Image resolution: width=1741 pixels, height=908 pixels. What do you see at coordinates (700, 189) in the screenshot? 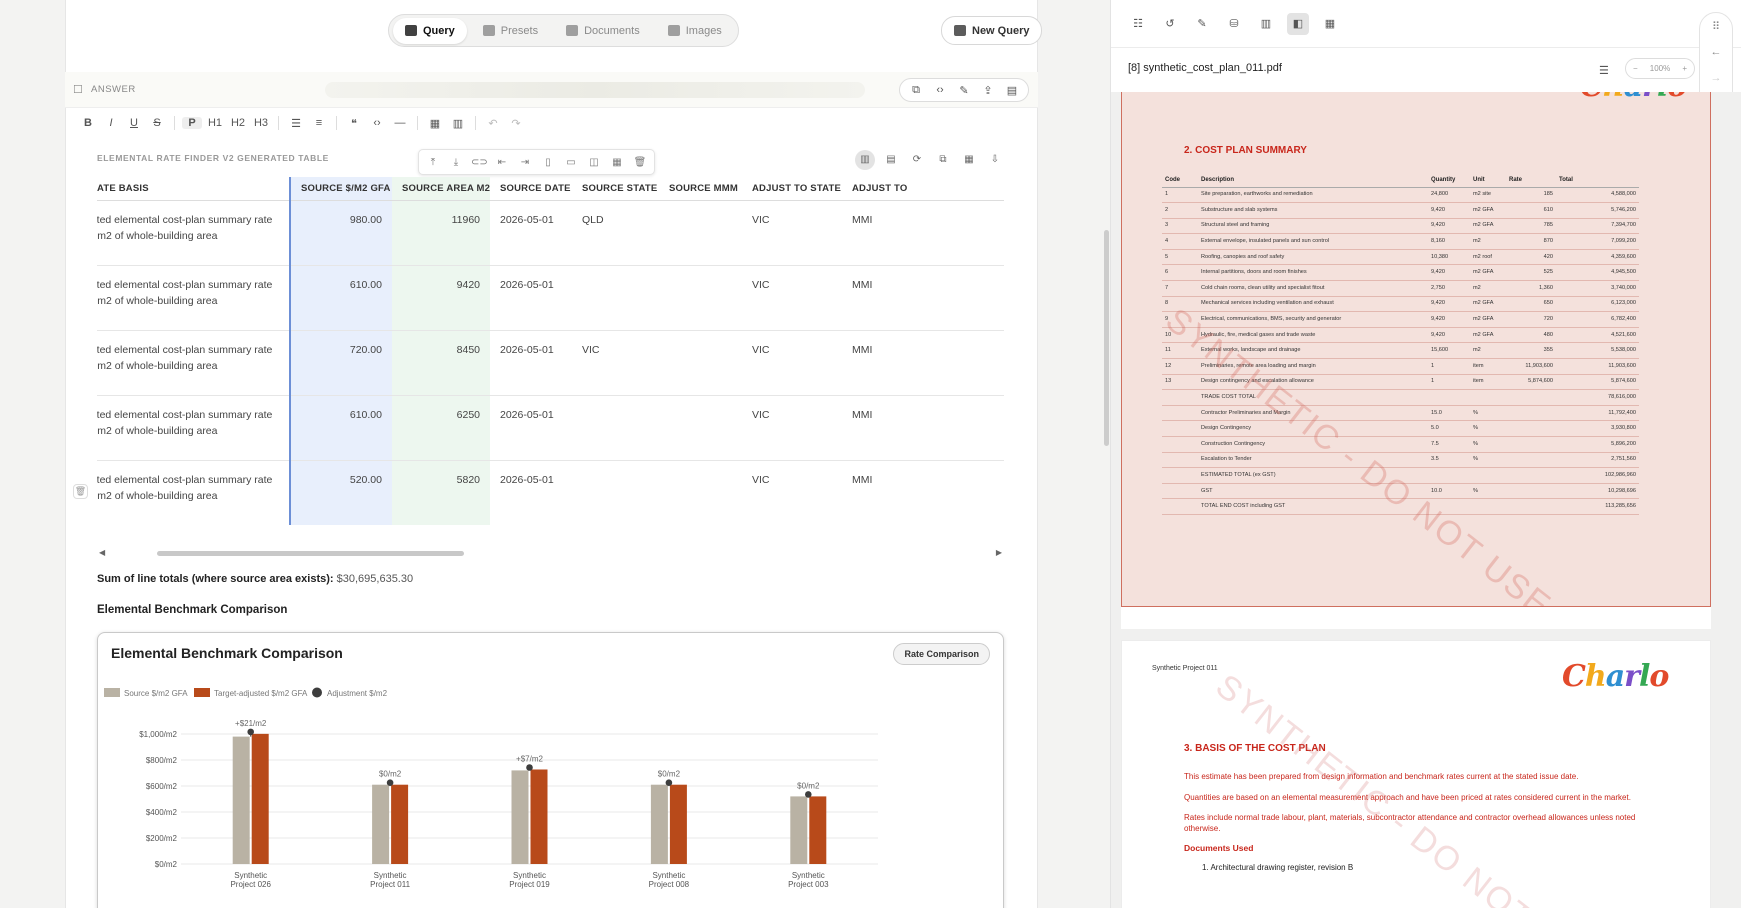
I see `col-header-source-mmm: SOURCE MMM` at bounding box center [700, 189].